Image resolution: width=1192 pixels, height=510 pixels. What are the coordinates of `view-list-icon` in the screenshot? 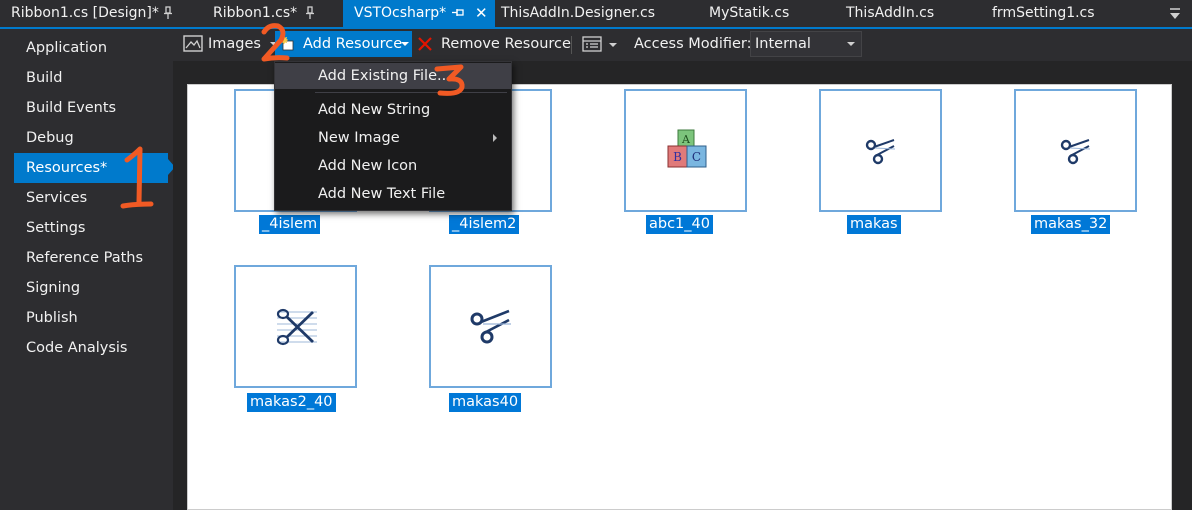 It's located at (592, 44).